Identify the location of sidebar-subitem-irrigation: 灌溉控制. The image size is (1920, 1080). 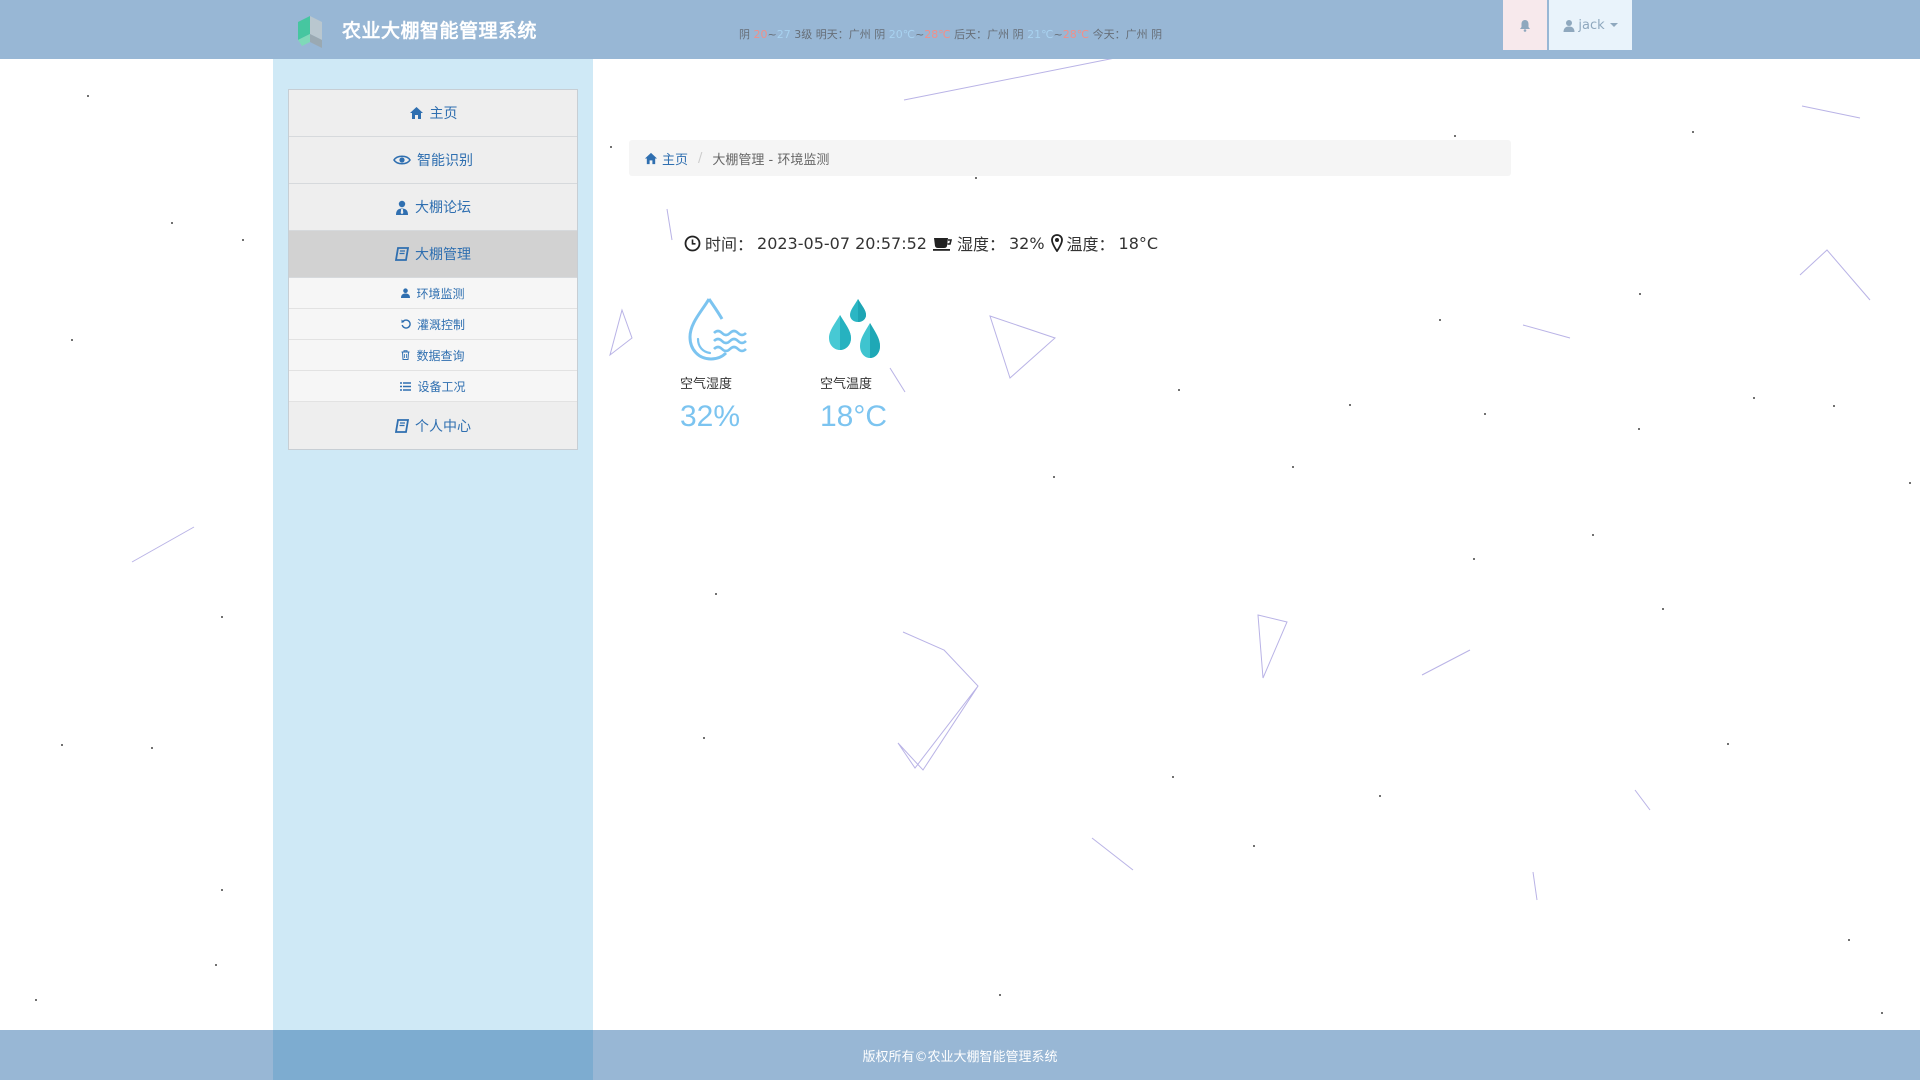
(433, 324).